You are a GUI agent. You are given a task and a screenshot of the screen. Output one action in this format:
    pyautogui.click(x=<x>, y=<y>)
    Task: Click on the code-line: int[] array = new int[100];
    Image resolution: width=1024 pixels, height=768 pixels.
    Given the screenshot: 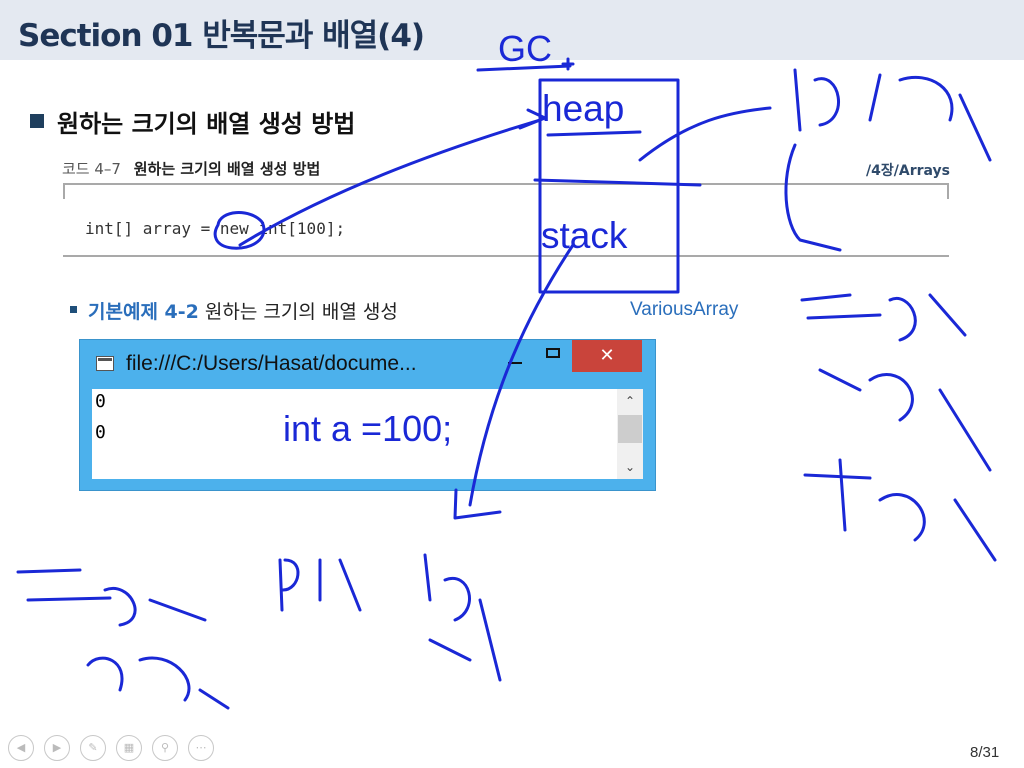 What is the action you would take?
    pyautogui.click(x=215, y=228)
    